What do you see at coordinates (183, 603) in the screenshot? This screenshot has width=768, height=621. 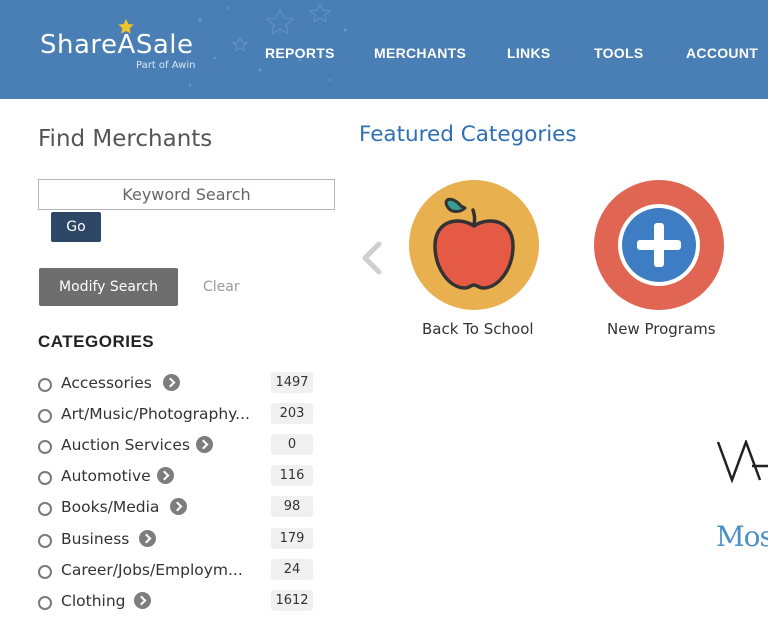 I see `category-item: Clothing 1612` at bounding box center [183, 603].